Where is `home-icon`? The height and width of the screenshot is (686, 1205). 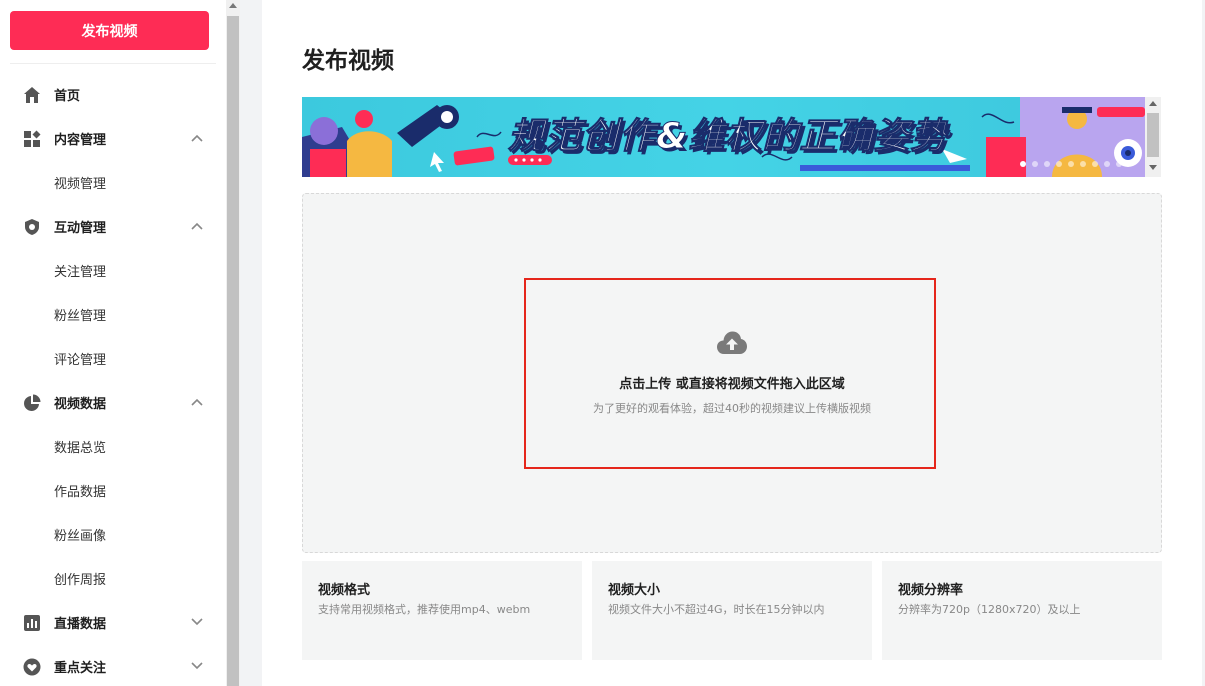 home-icon is located at coordinates (31, 94).